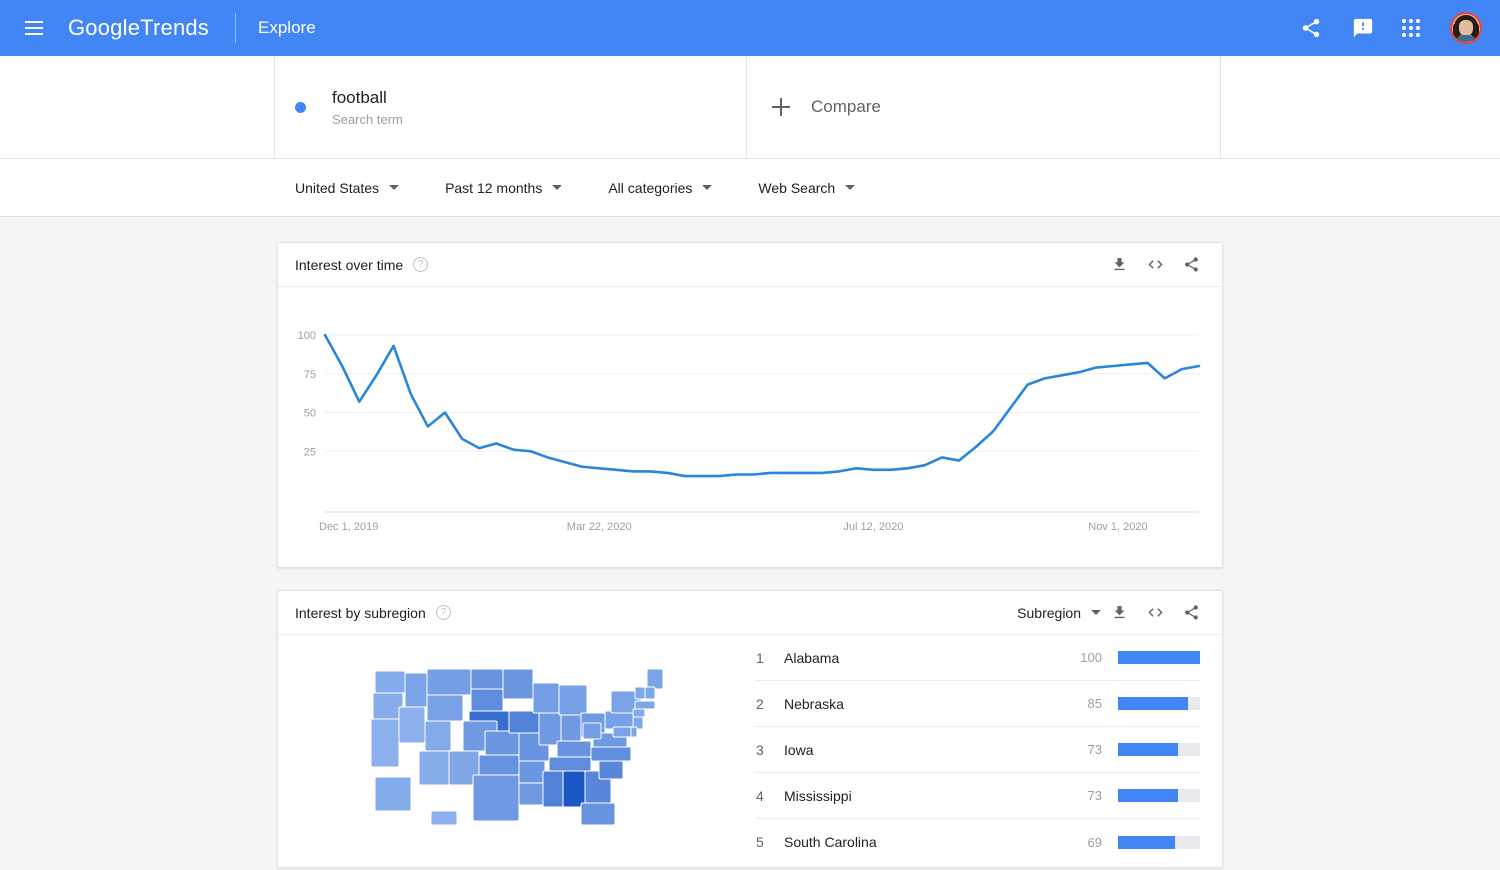 This screenshot has height=870, width=1500. What do you see at coordinates (496, 798) in the screenshot?
I see `map-state-texas` at bounding box center [496, 798].